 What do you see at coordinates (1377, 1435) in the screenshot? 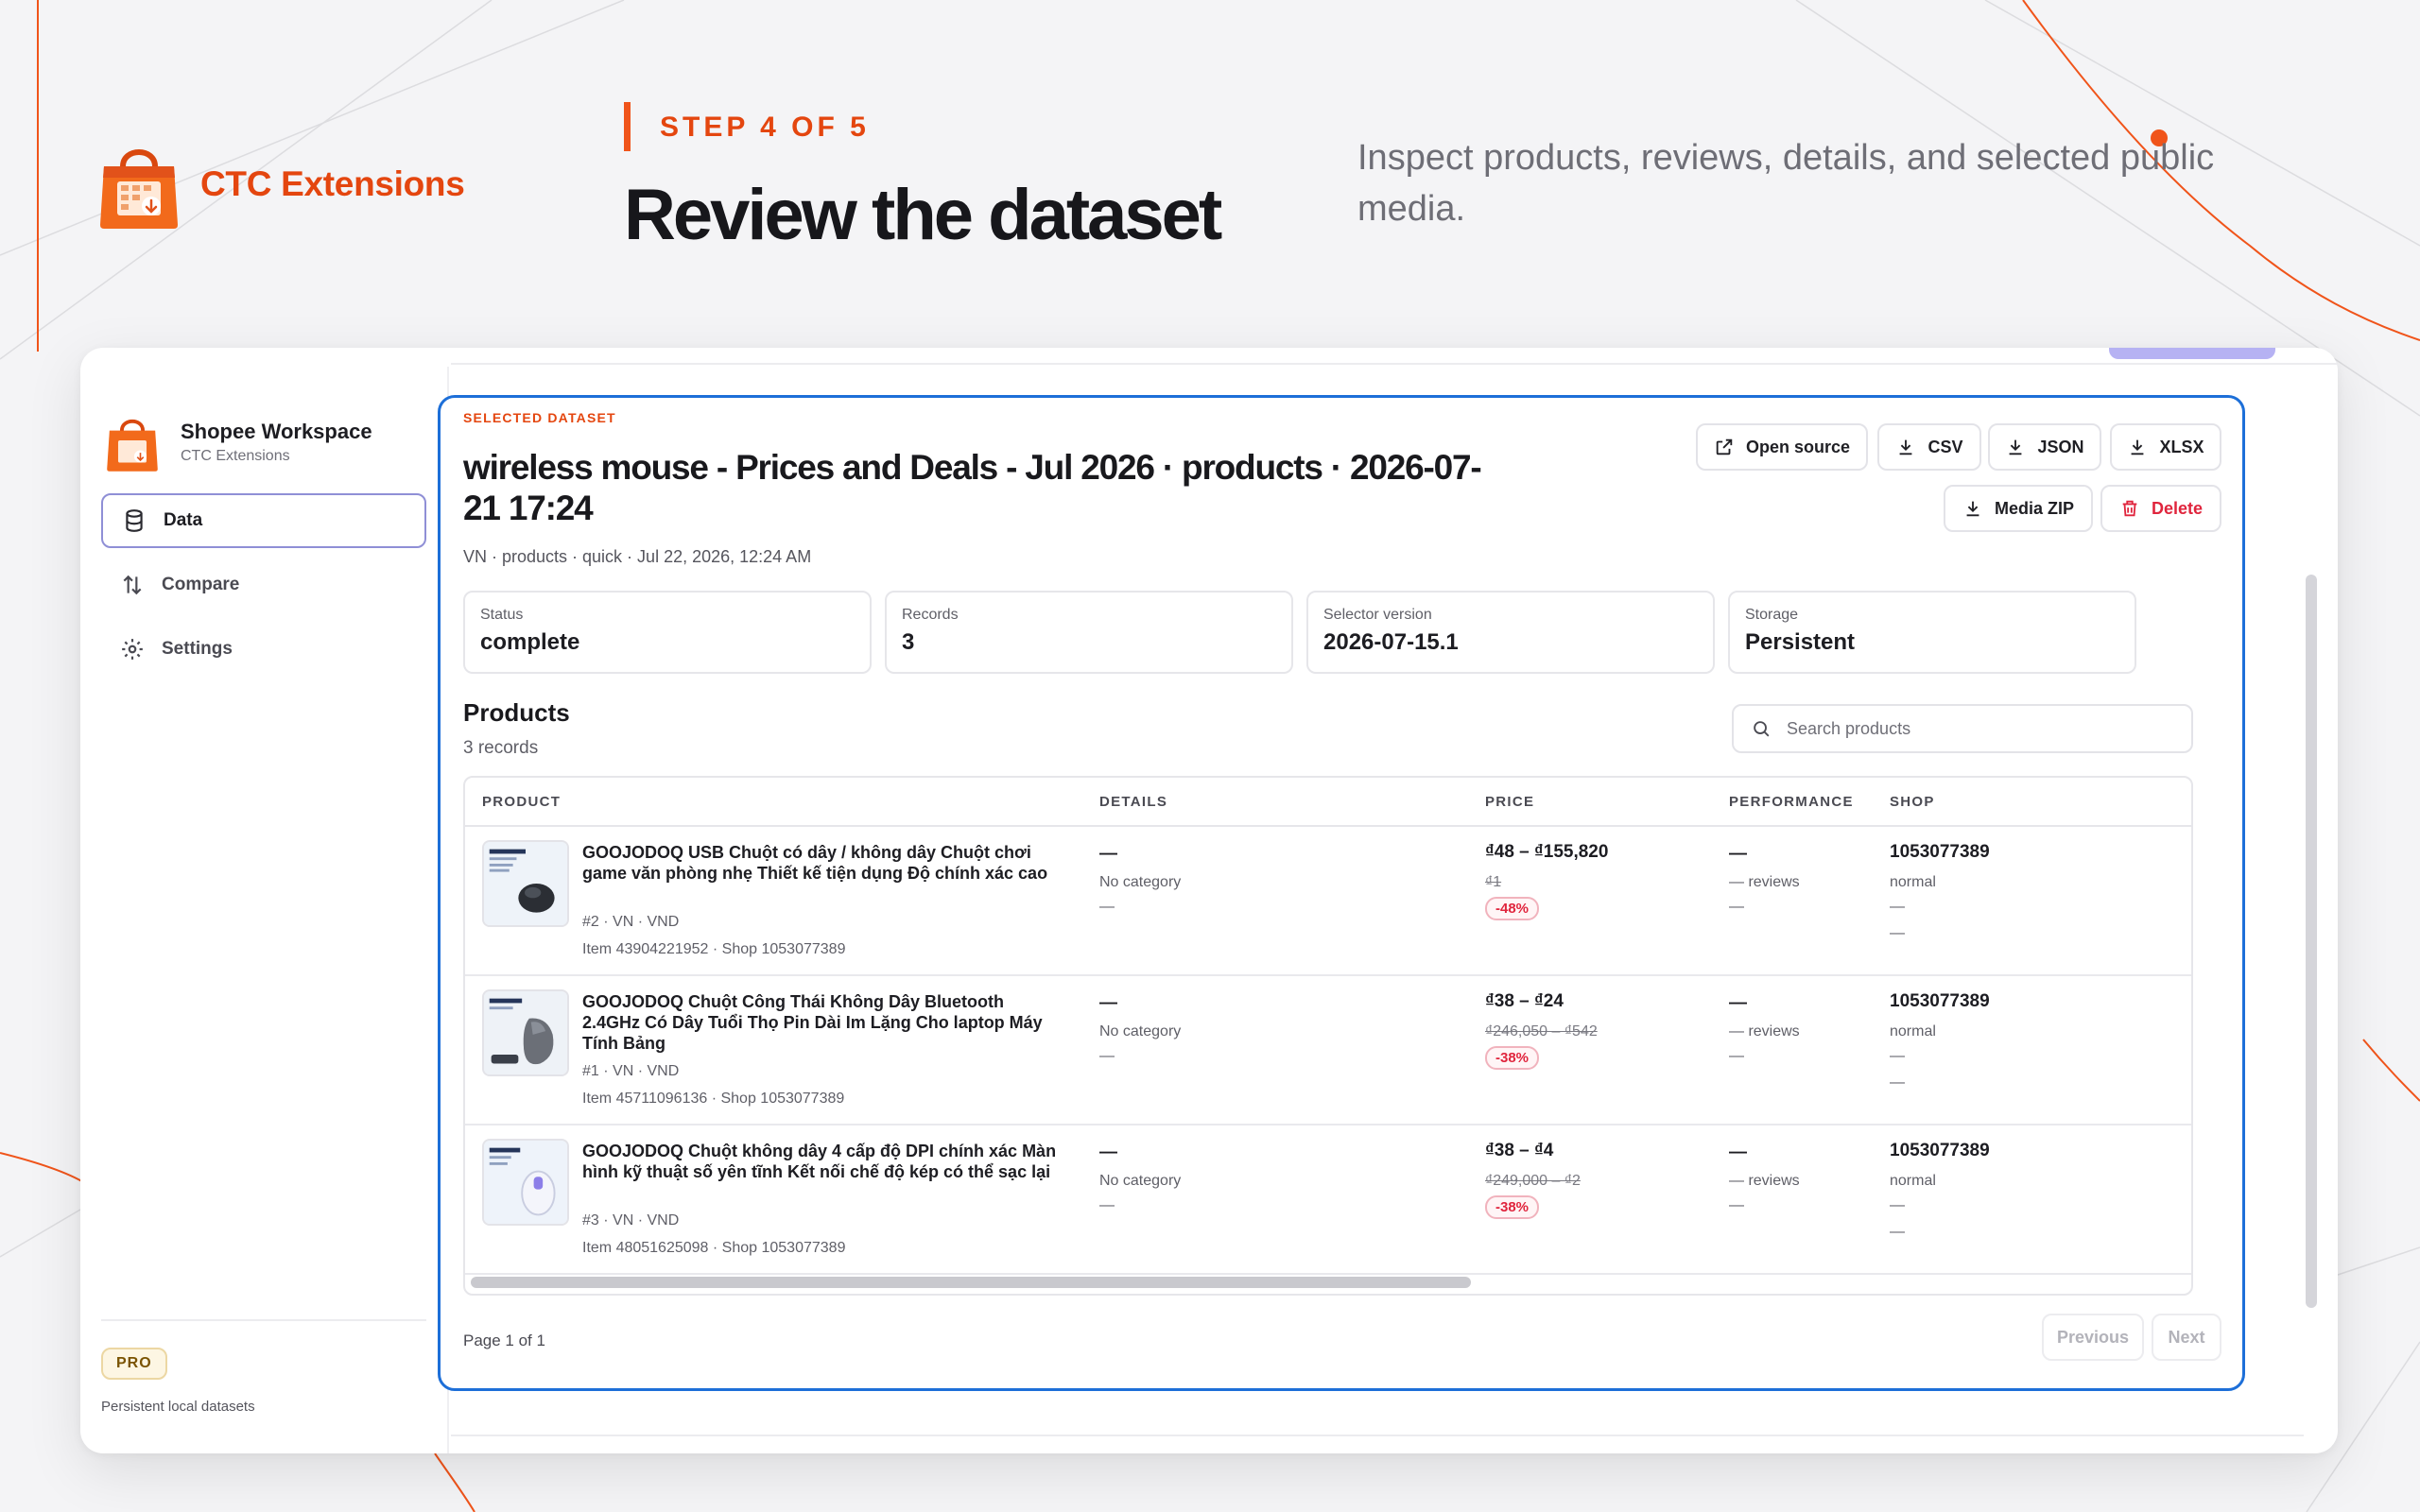
I see `next-card-edge` at bounding box center [1377, 1435].